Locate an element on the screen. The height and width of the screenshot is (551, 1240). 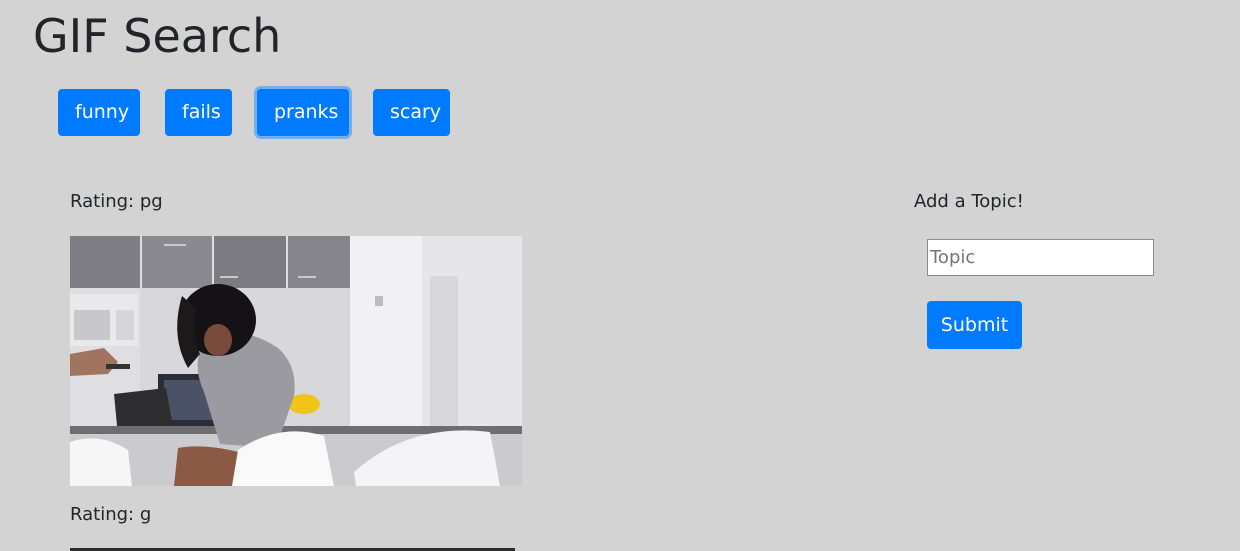
add-topic-label: Add a Topic! is located at coordinates (969, 201).